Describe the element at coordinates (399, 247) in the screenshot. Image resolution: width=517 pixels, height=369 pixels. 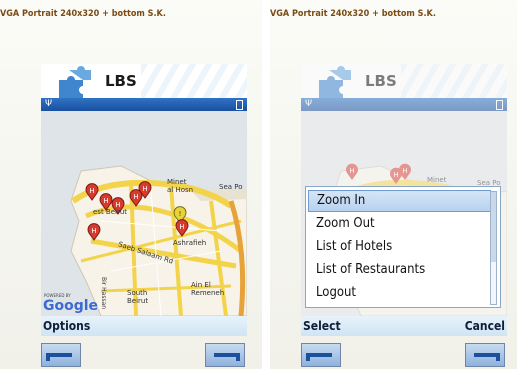
I see `menu-item-list-of-hotels: List of Hotels` at that location.